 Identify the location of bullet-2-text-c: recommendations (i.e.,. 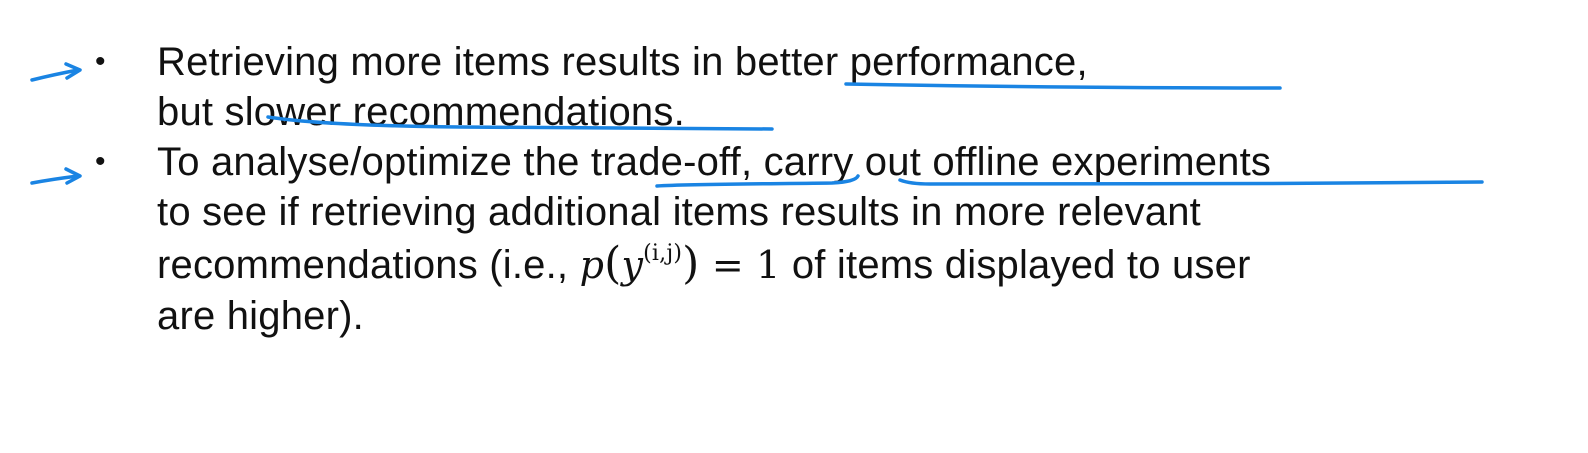
(368, 265).